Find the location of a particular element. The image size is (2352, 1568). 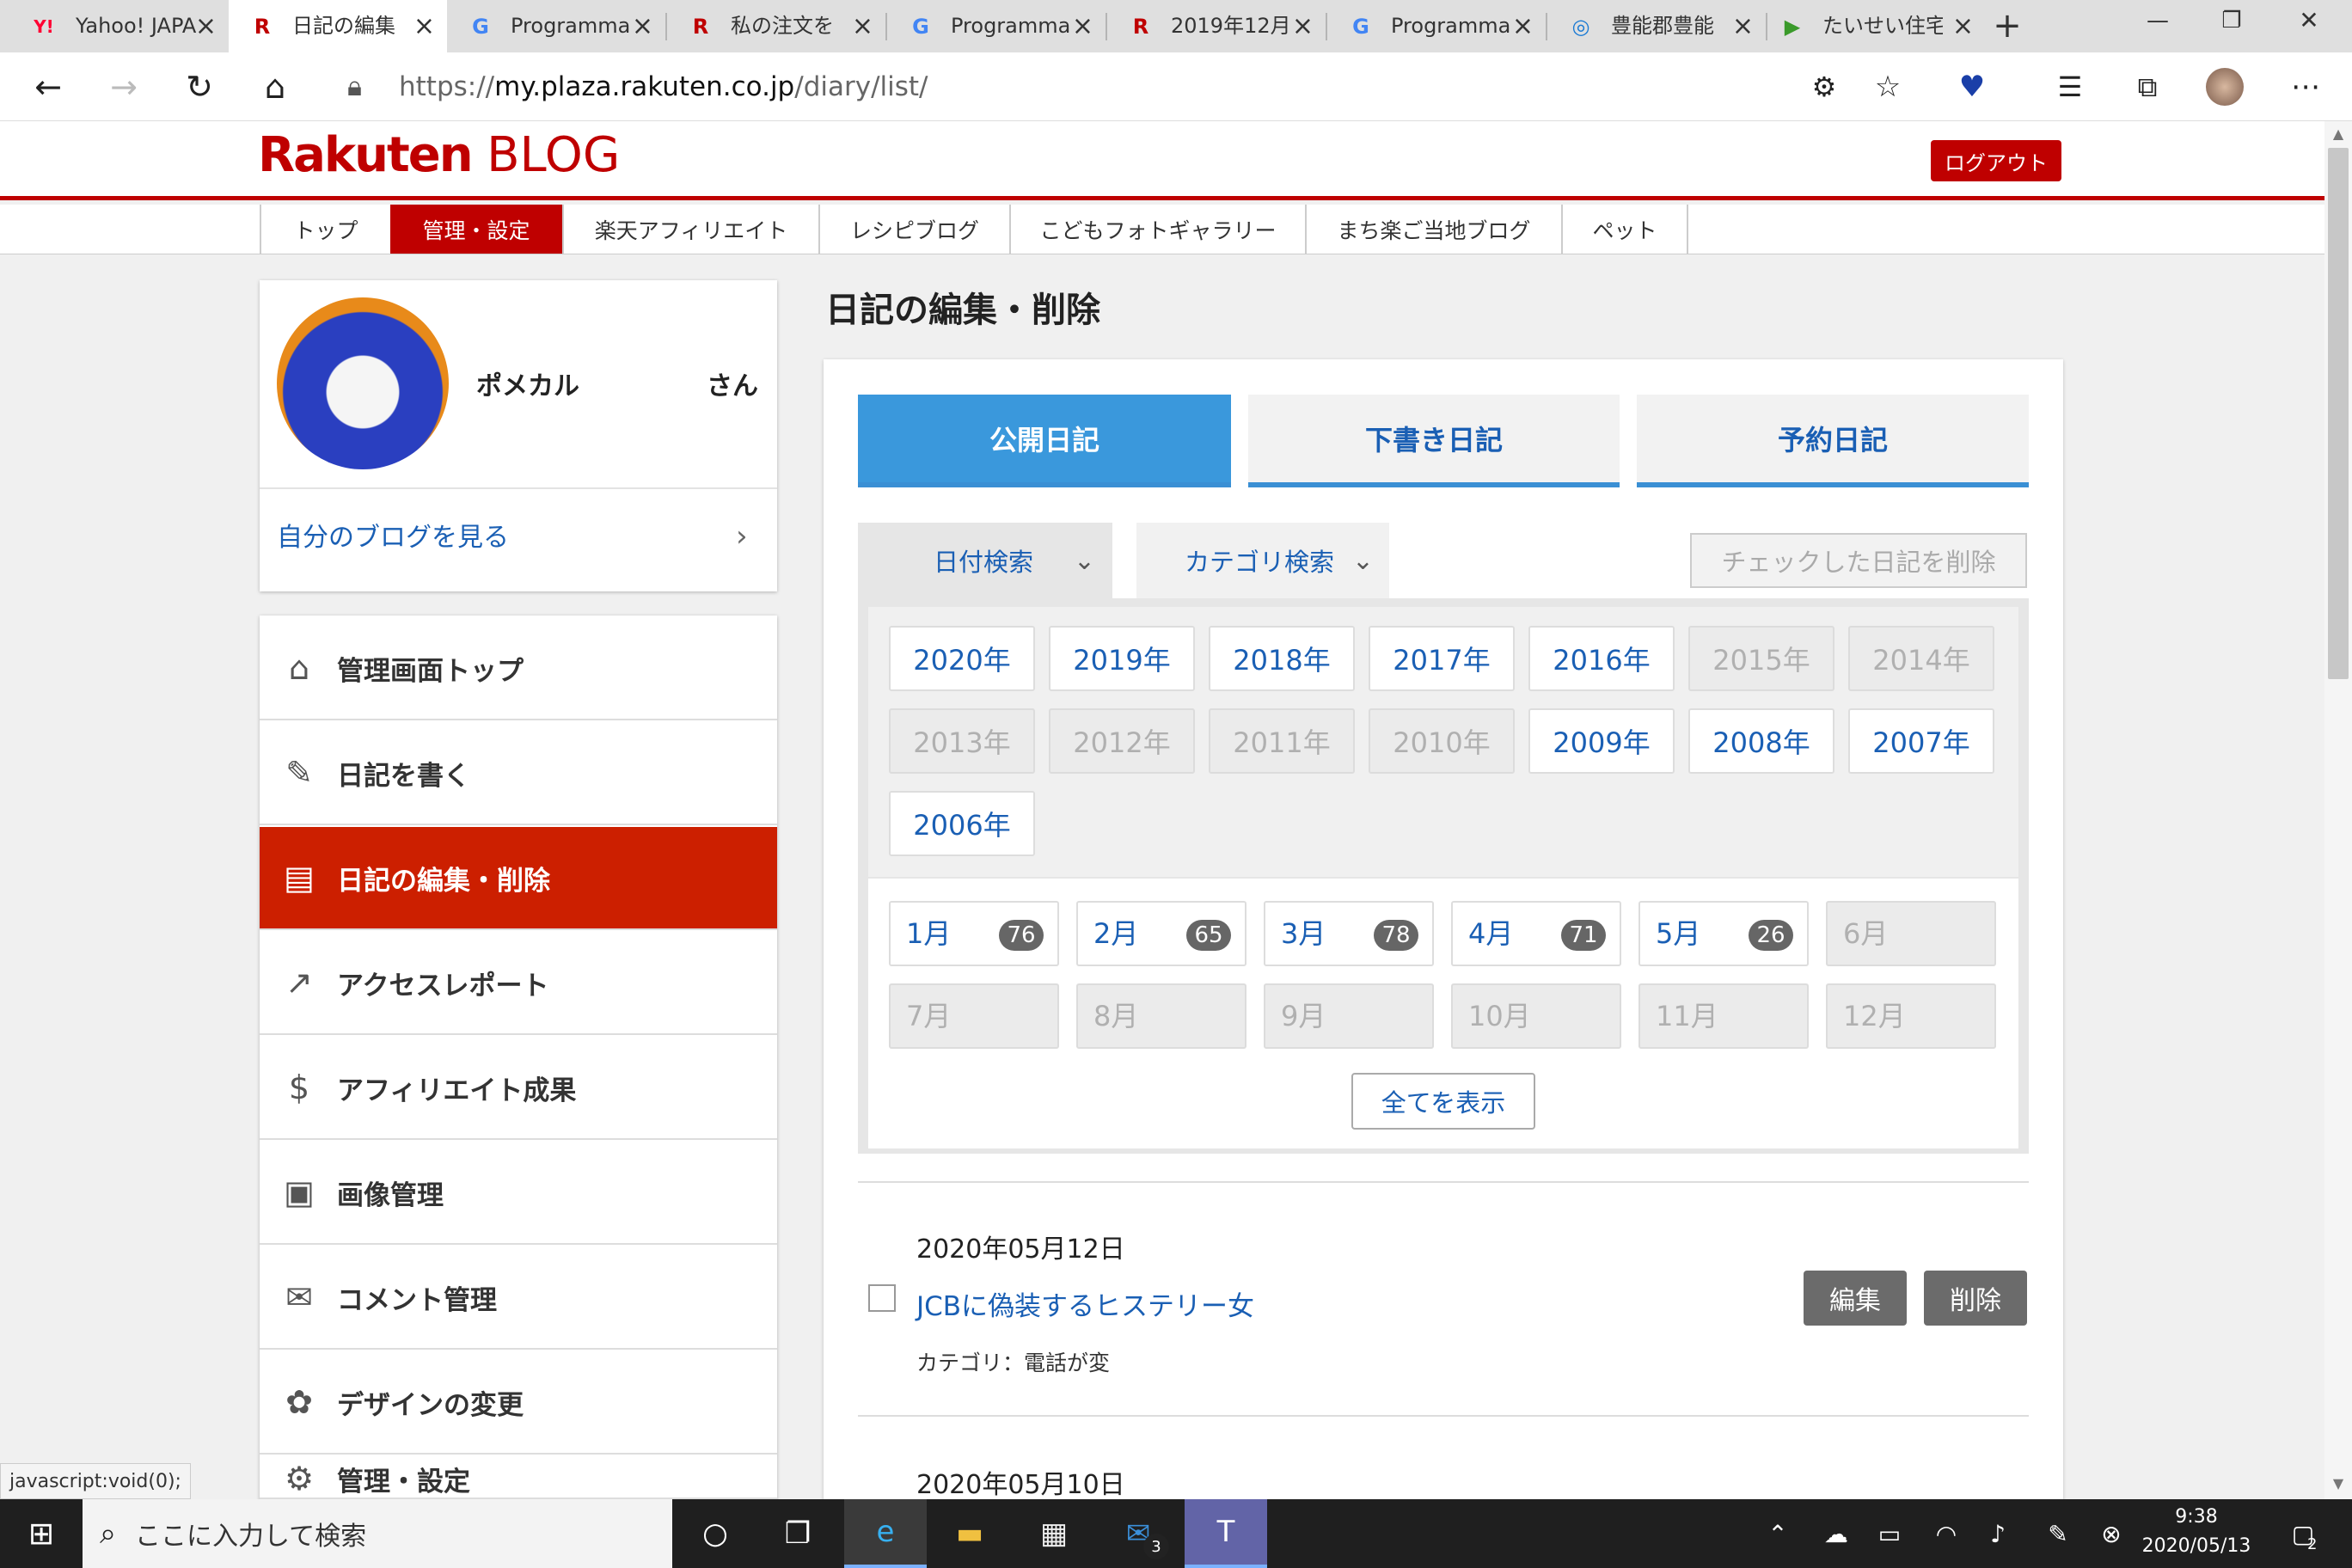

year-button-2018: 2018年 is located at coordinates (1282, 658).